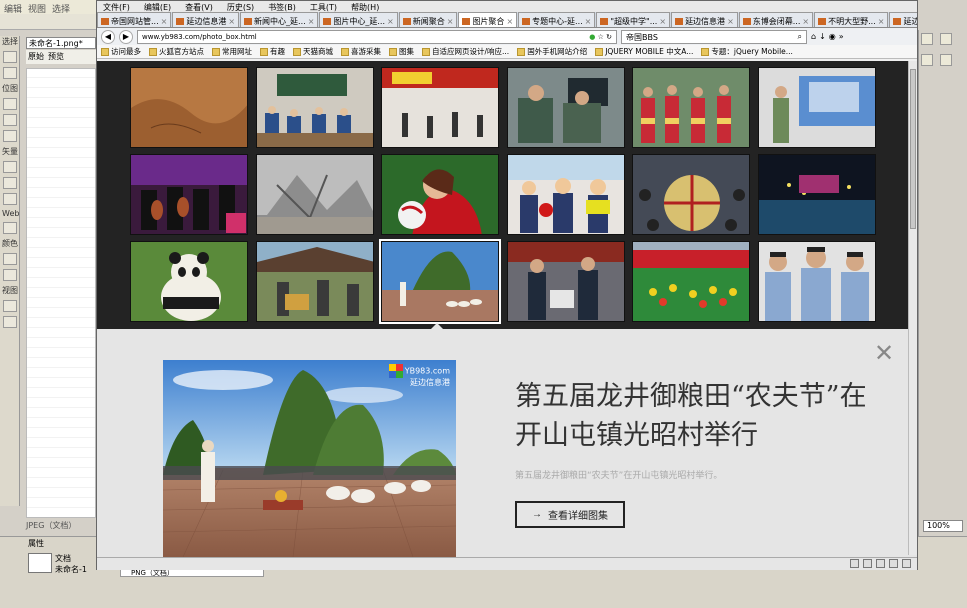 The image size is (967, 608). Describe the element at coordinates (609, 37) in the screenshot. I see `reload-icon: ↻` at that location.